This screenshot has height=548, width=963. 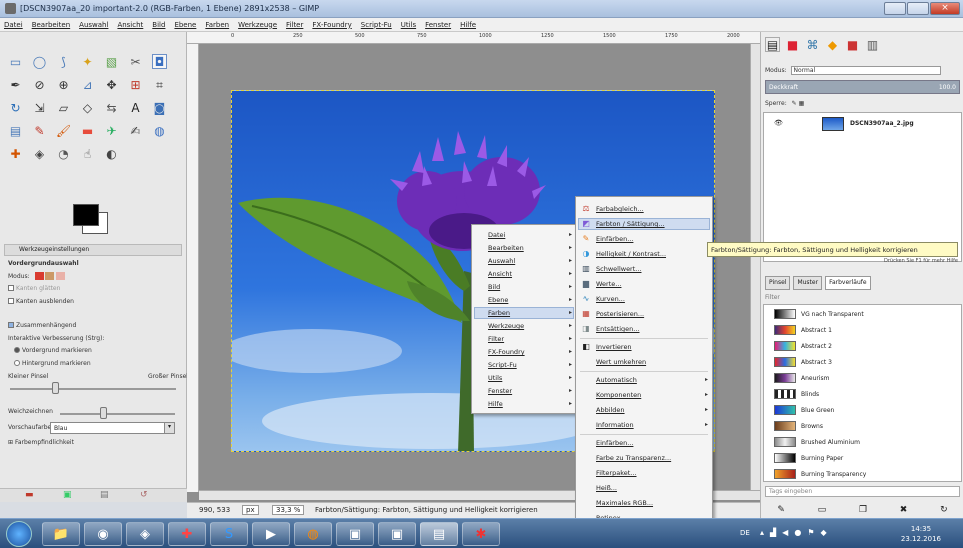 I want to click on lock-alpha-icon: ▦, so click(x=802, y=103).